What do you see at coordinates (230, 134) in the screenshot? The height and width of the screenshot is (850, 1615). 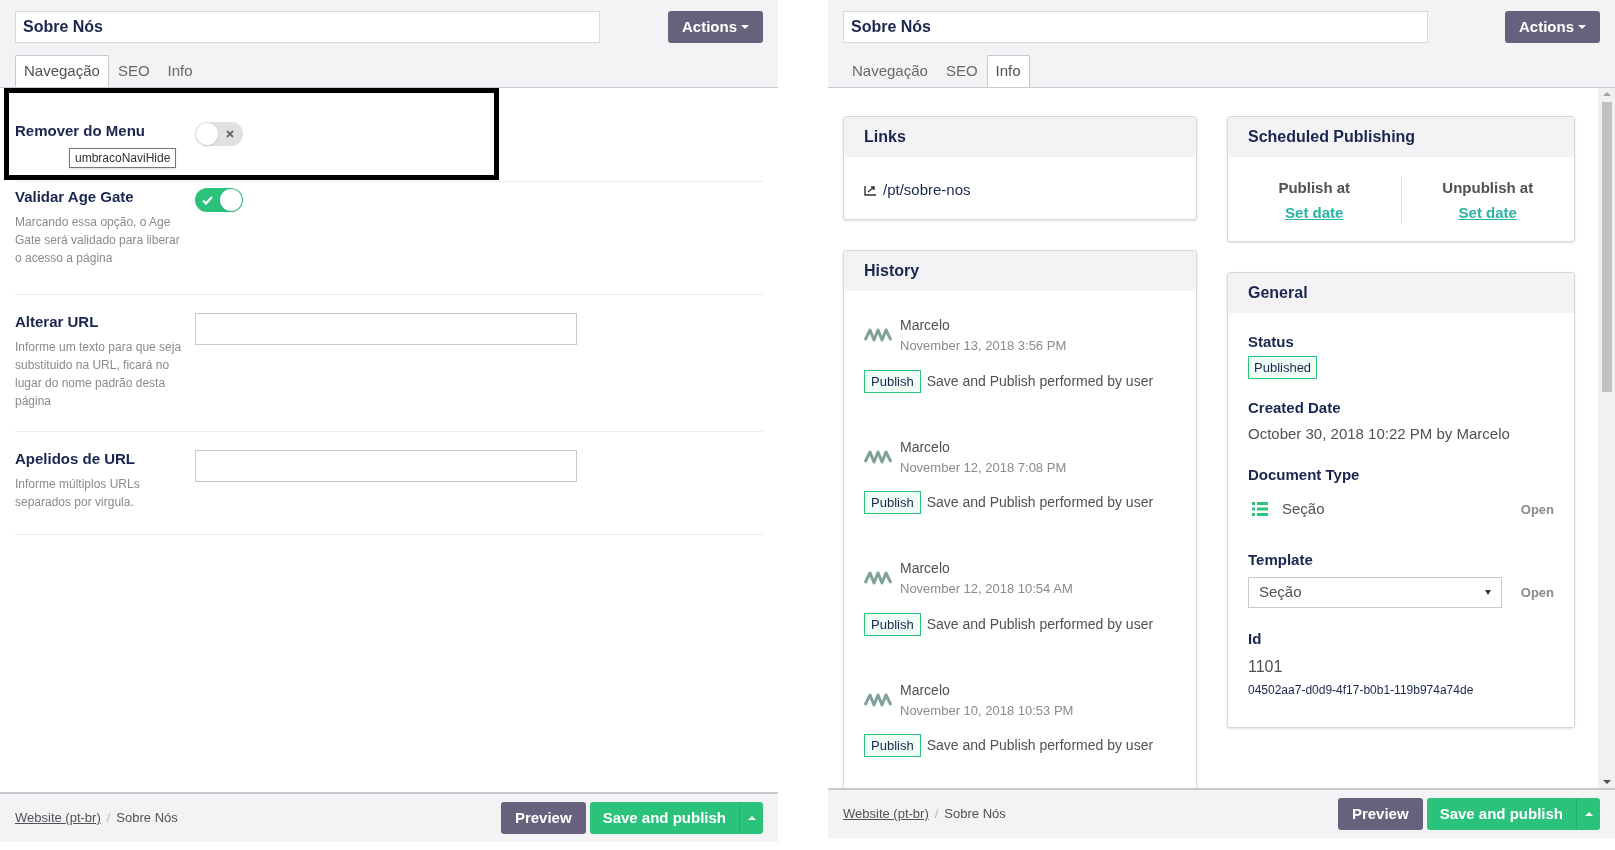 I see `close-icon` at bounding box center [230, 134].